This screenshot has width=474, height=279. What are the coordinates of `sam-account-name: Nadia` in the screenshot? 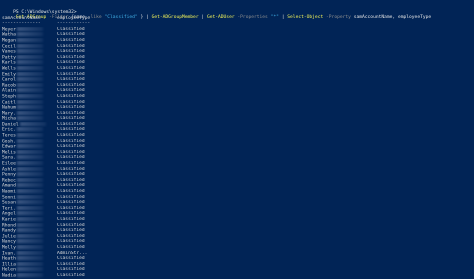 It's located at (9, 276).